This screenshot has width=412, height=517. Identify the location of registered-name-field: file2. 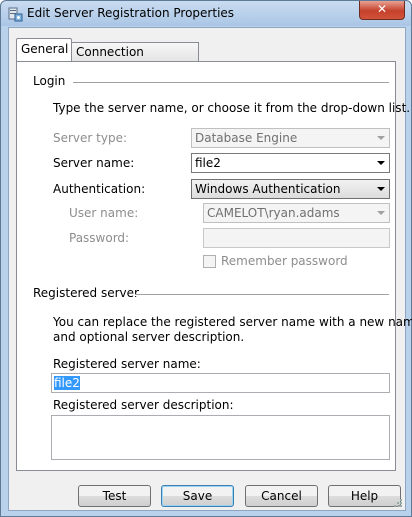
(220, 383).